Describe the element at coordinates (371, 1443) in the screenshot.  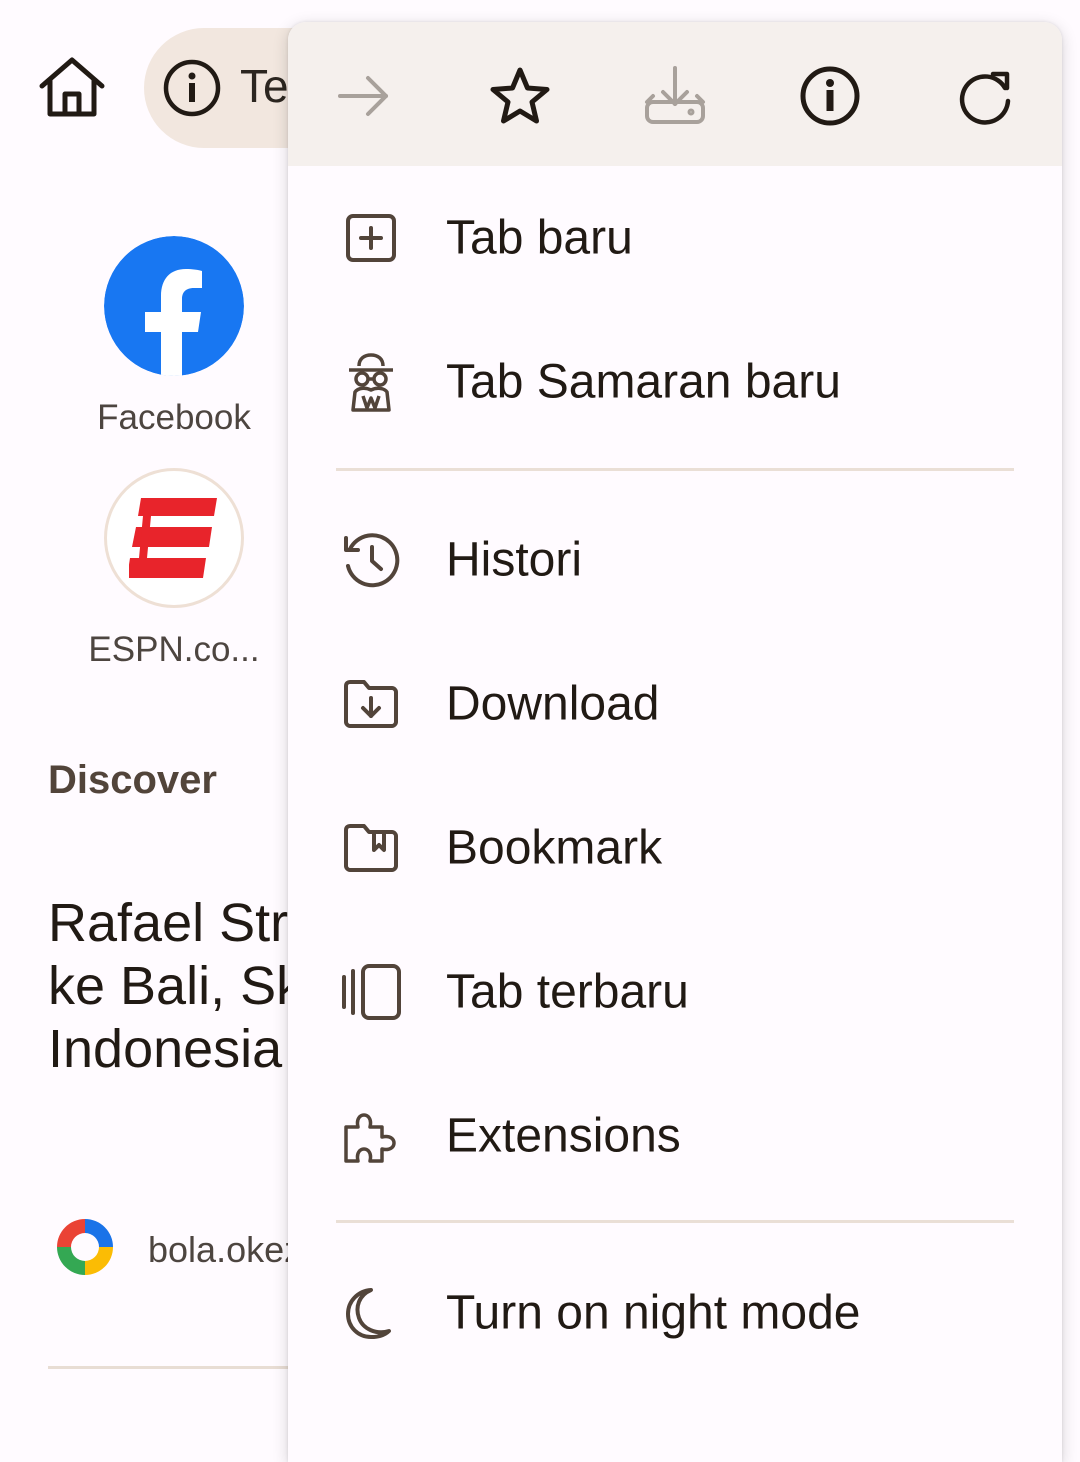
I see `desktop-site-icon` at that location.